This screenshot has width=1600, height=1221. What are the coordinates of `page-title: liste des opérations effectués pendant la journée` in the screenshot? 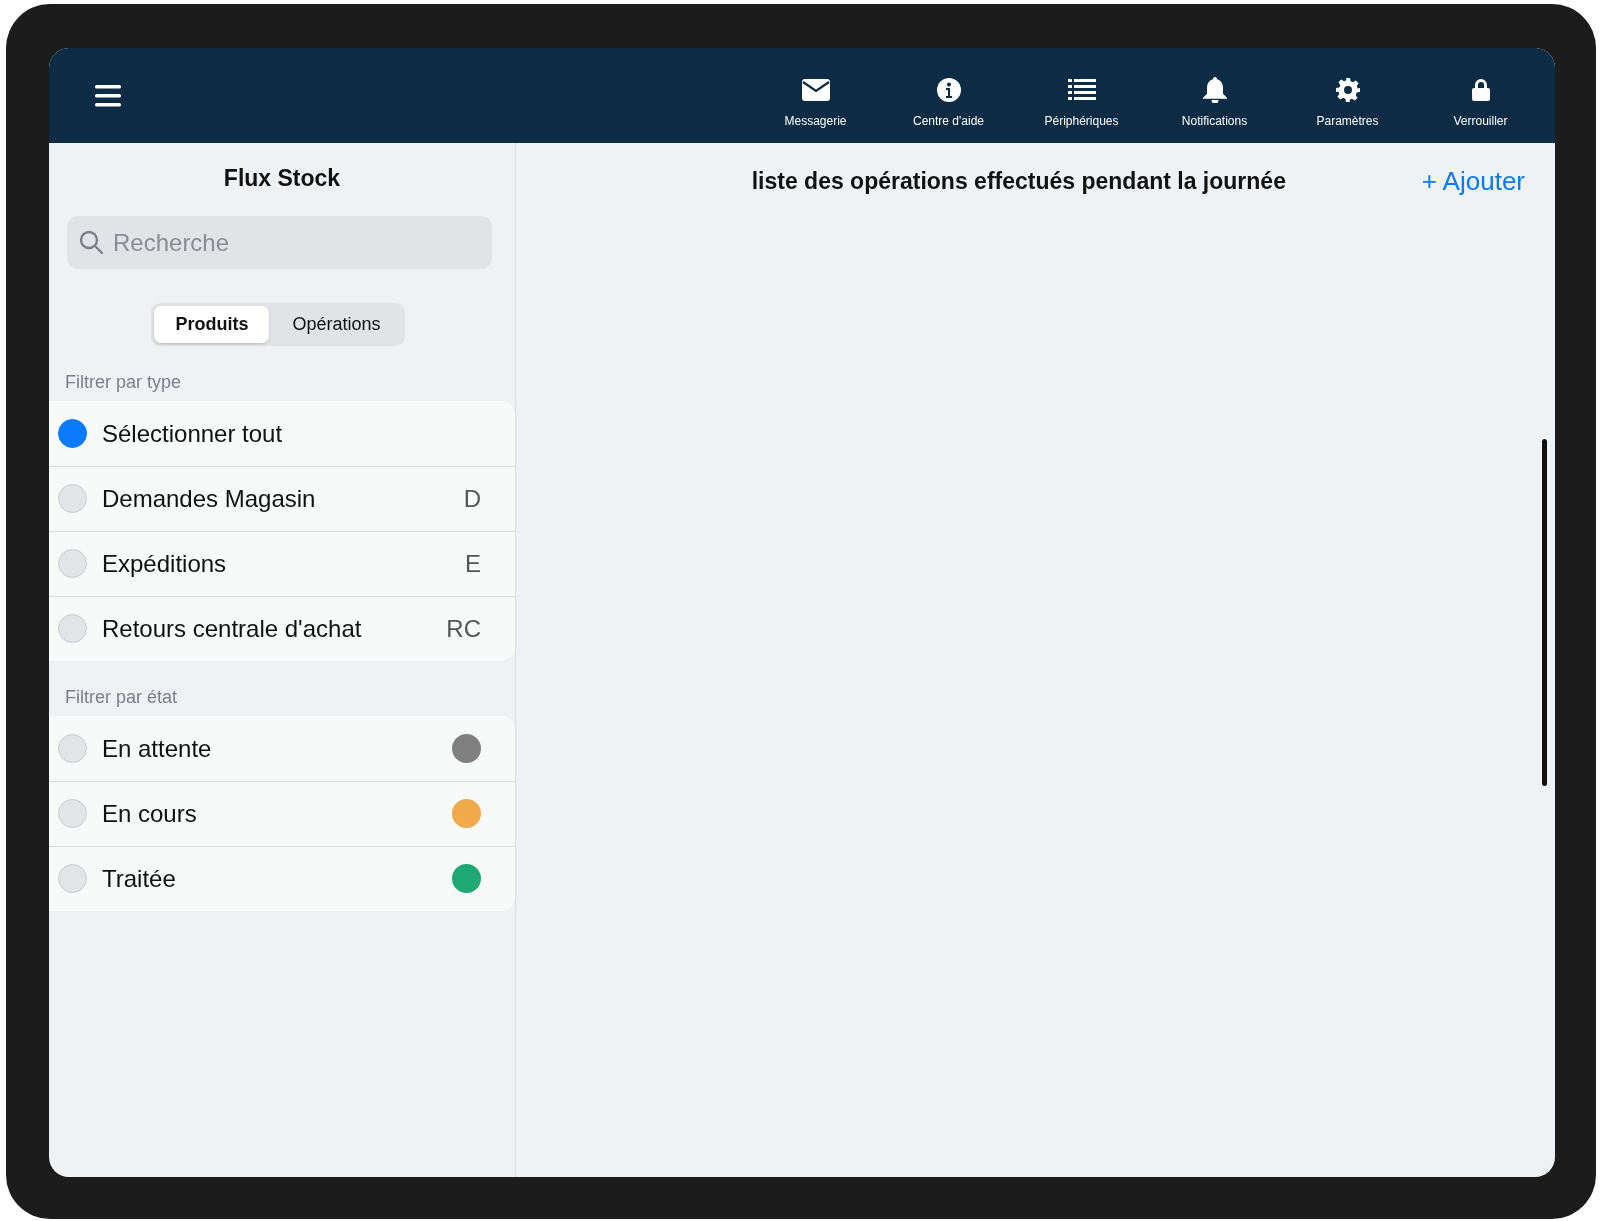 It's located at (1018, 181).